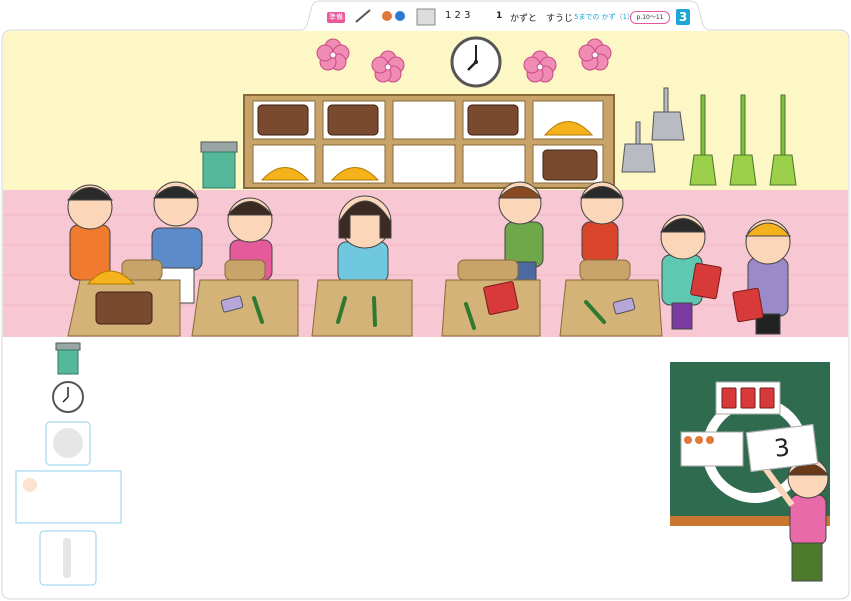  I want to click on chapter-title: かずと すうじ, so click(542, 19).